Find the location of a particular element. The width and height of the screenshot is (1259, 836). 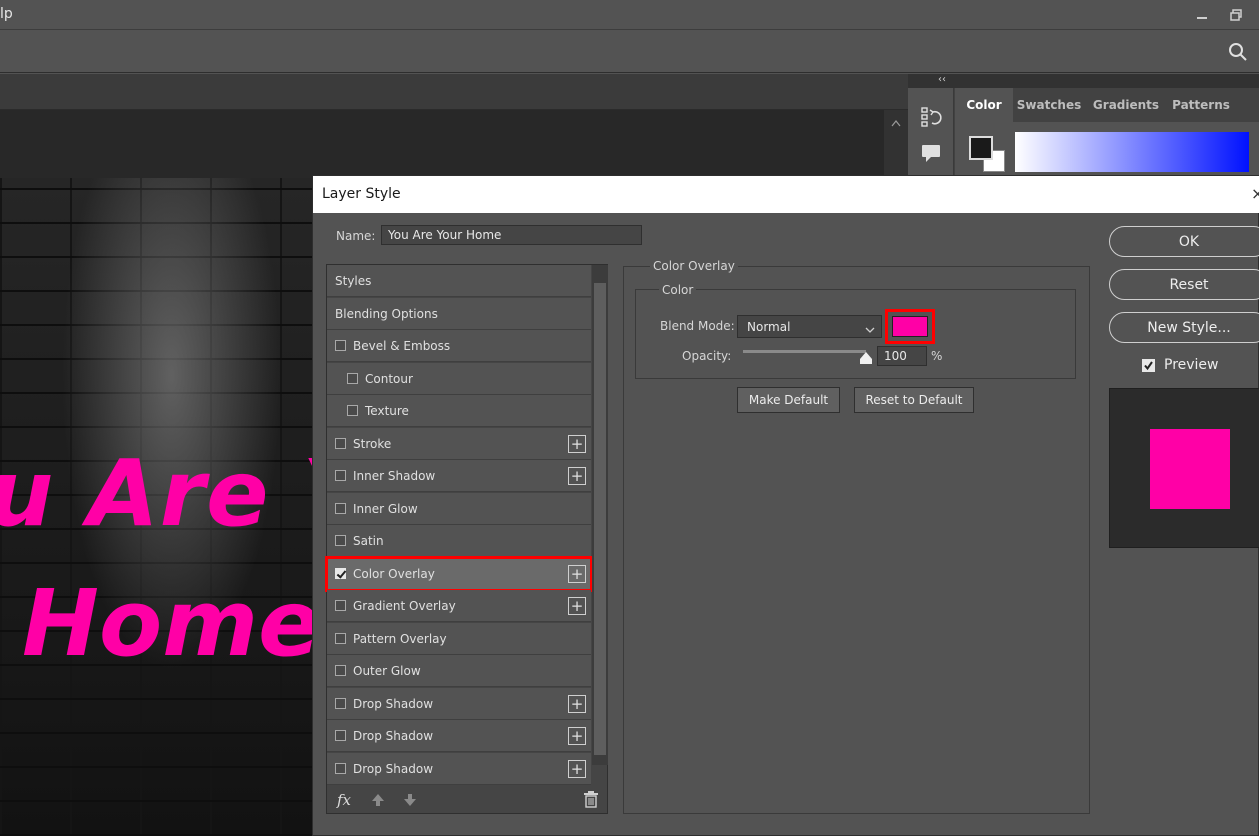

style-item-label: Color Overlay is located at coordinates (394, 573).